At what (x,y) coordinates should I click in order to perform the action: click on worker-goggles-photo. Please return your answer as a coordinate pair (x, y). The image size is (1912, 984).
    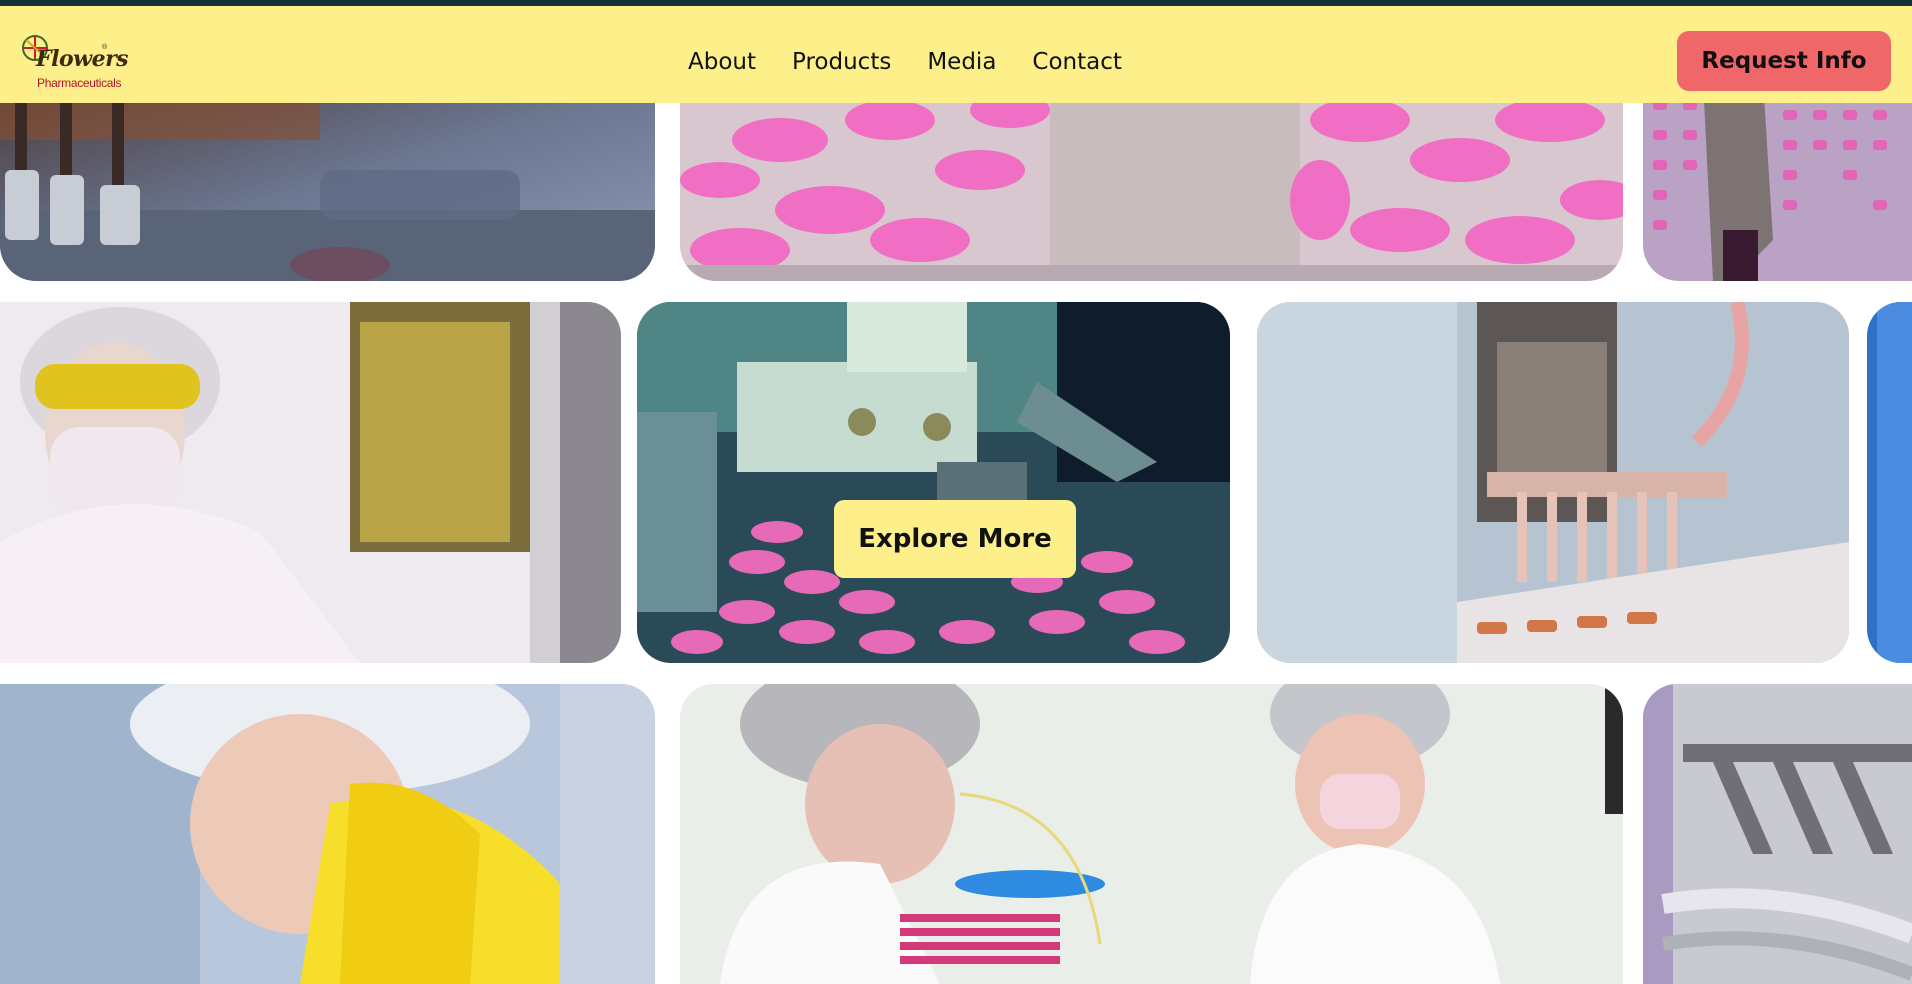
    Looking at the image, I should click on (310, 482).